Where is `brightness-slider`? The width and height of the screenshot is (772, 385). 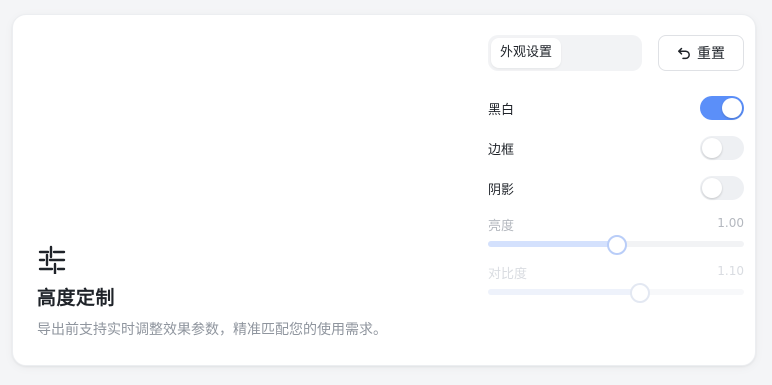
brightness-slider is located at coordinates (616, 245).